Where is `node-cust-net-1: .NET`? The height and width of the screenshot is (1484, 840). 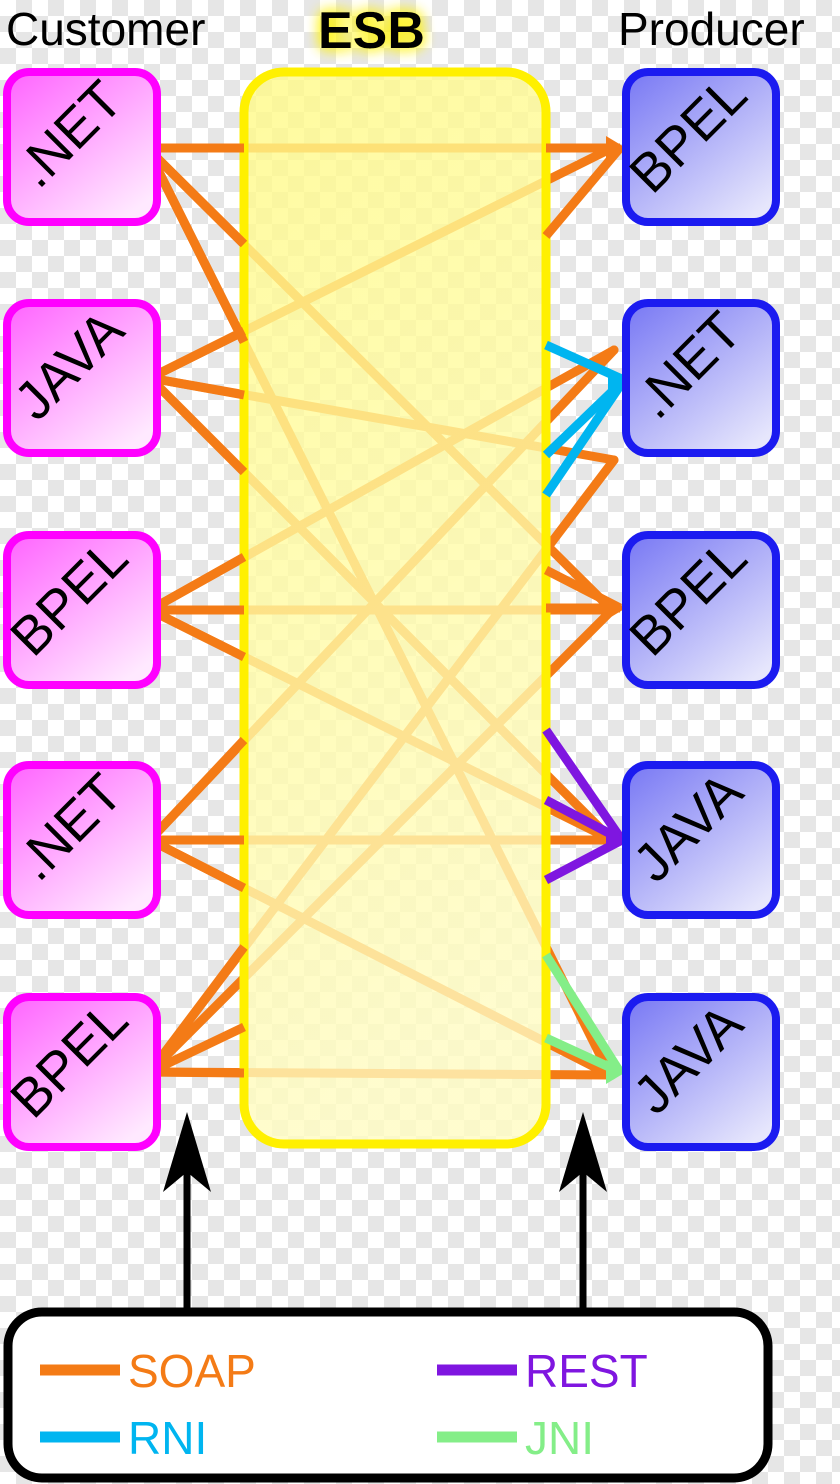 node-cust-net-1: .NET is located at coordinates (82, 147).